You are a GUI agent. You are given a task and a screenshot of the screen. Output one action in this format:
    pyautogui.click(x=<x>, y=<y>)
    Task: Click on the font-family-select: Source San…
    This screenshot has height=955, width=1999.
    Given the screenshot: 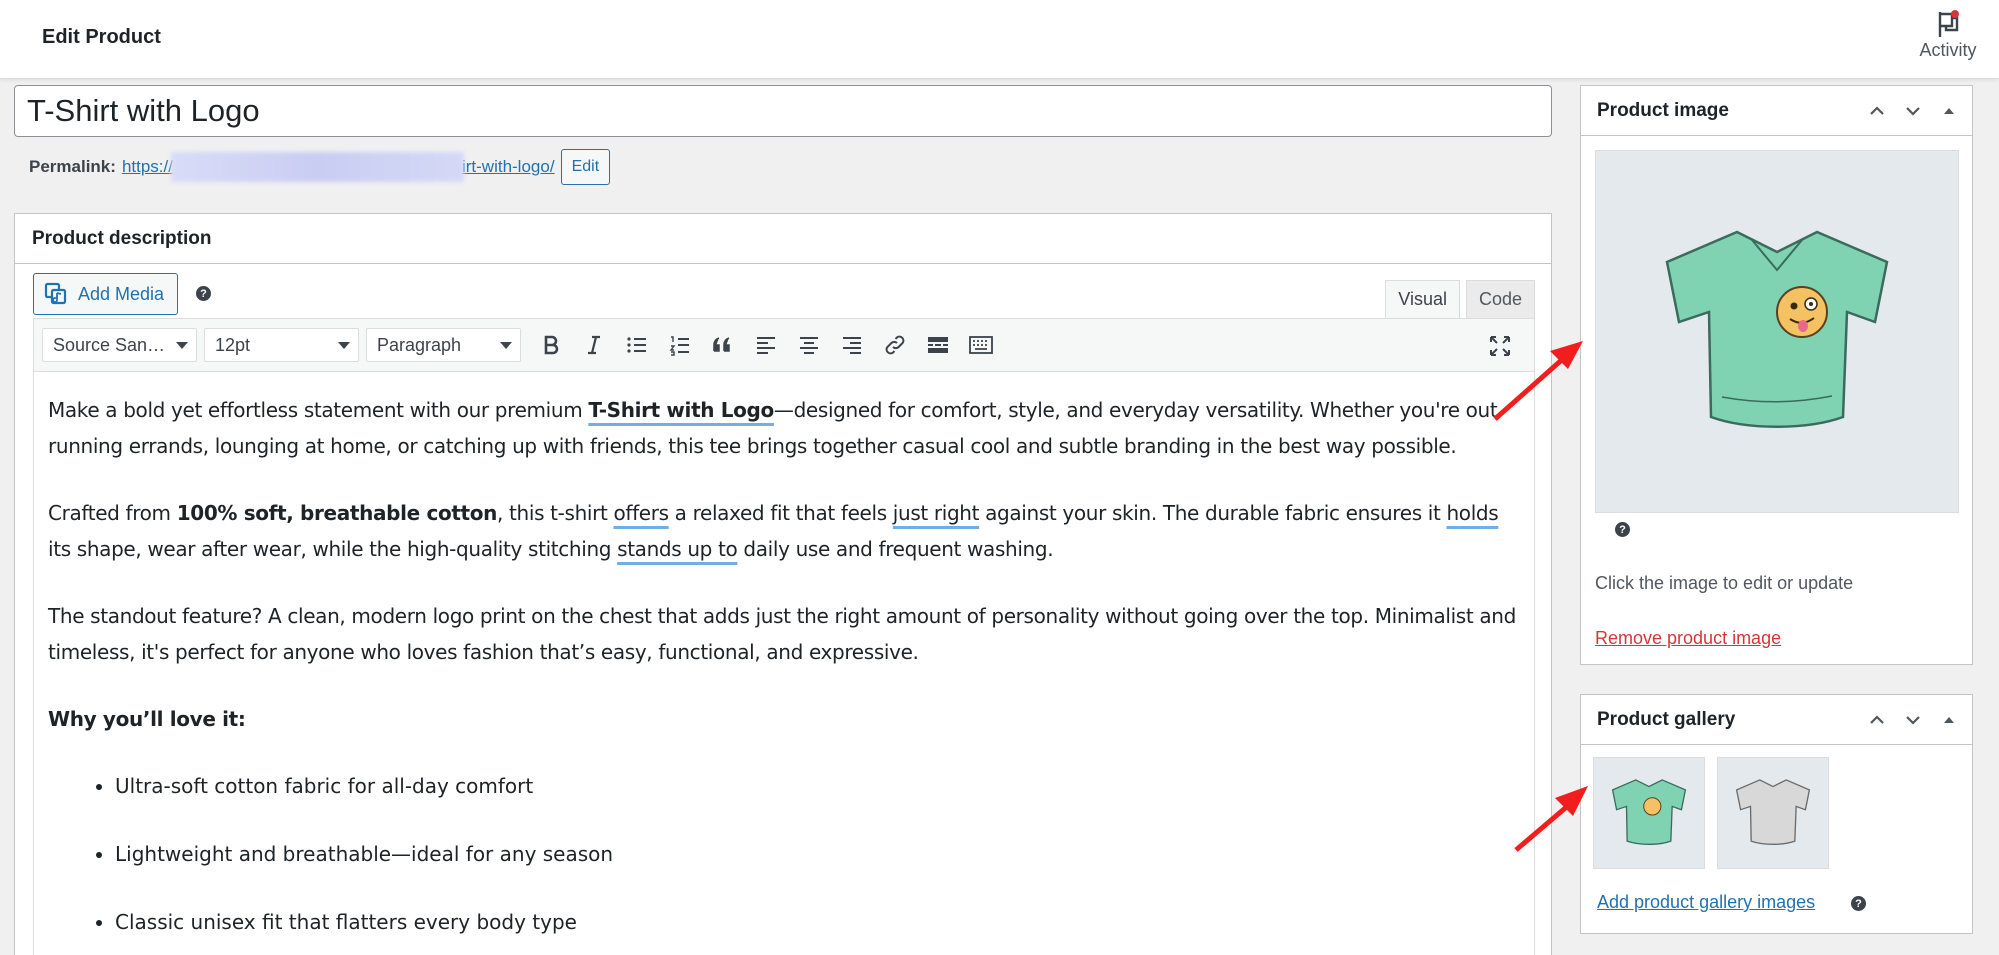 What is the action you would take?
    pyautogui.click(x=119, y=345)
    